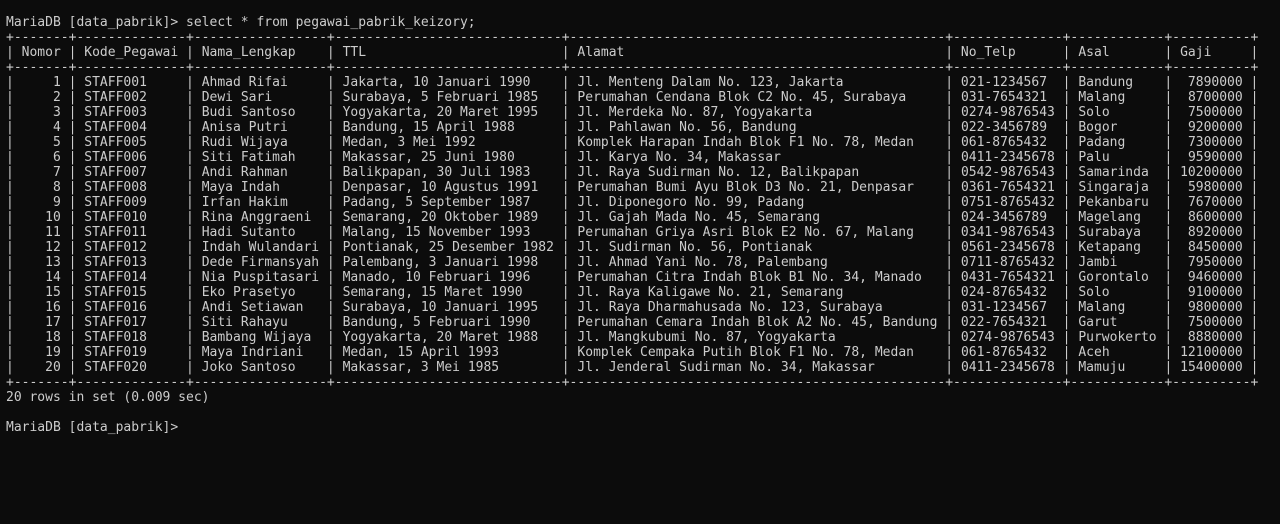  I want to click on table-cell: 17, so click(53, 322).